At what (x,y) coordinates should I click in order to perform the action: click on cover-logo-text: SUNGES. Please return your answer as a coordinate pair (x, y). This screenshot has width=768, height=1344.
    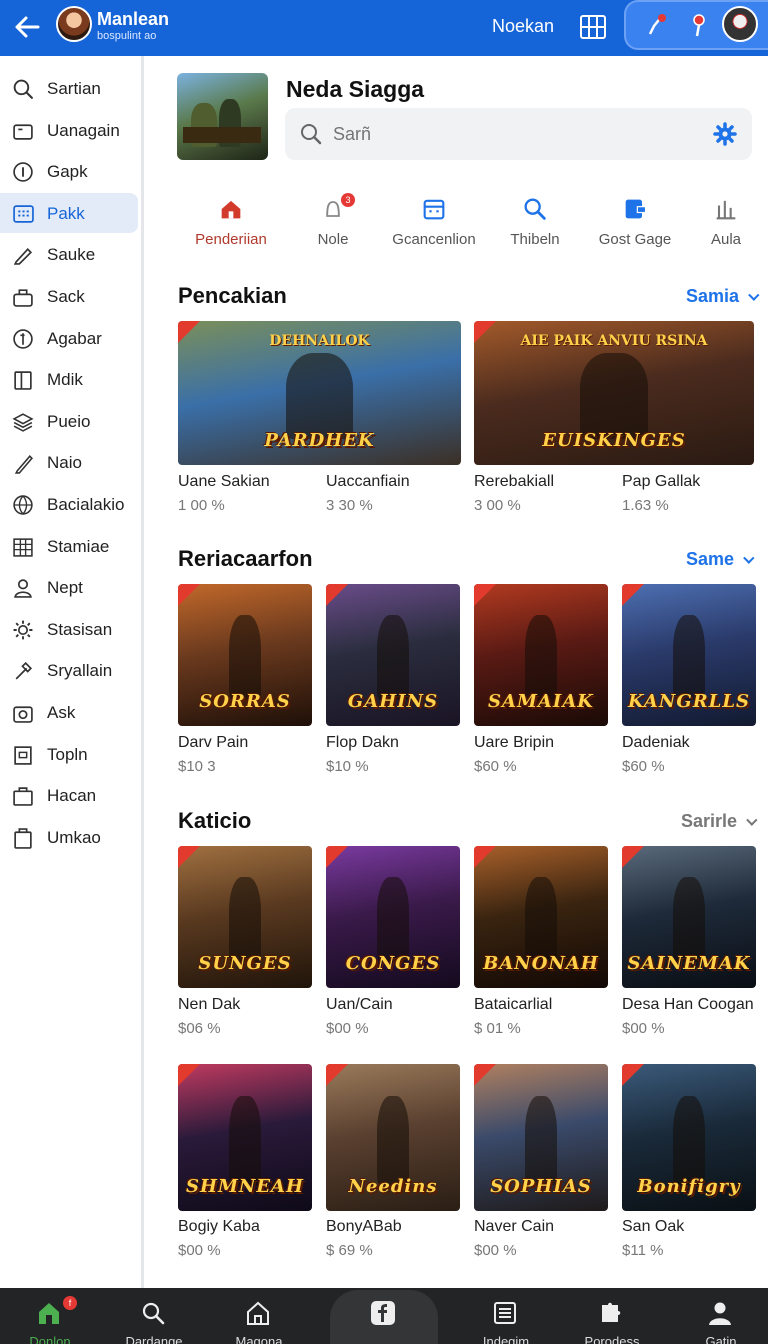
    Looking at the image, I should click on (245, 963).